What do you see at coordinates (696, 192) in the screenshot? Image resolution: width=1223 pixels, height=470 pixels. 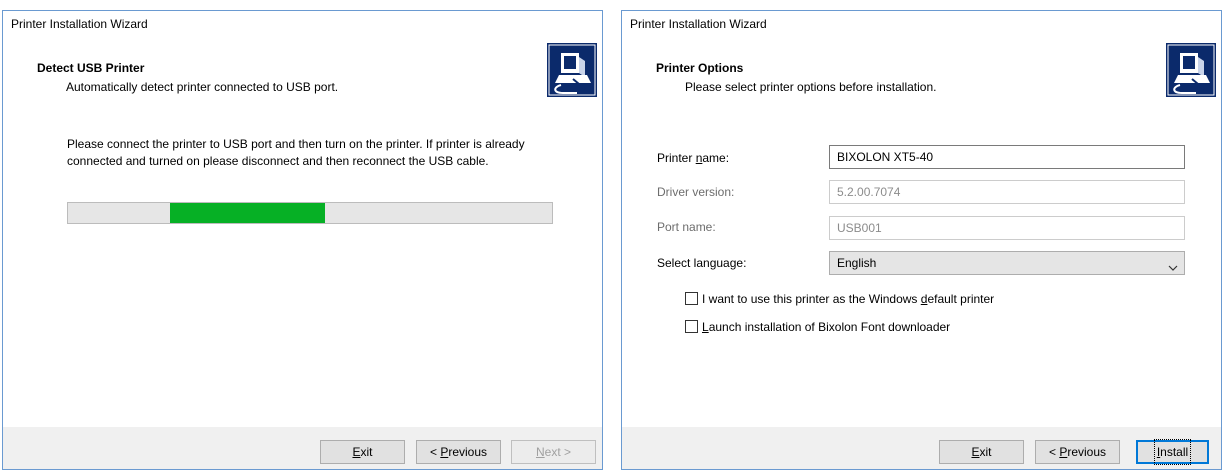 I see `driver-version-label: Driver version:` at bounding box center [696, 192].